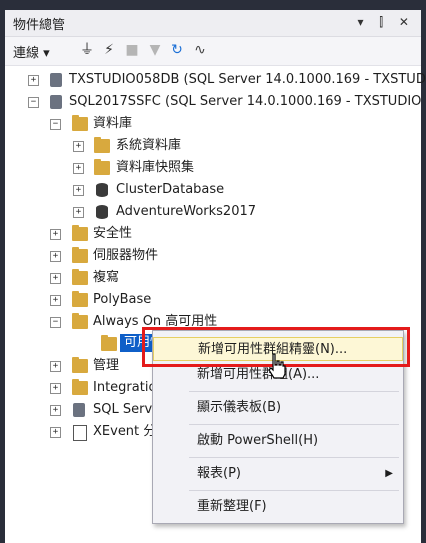 Image resolution: width=426 pixels, height=543 pixels. What do you see at coordinates (278, 507) in the screenshot?
I see `menu-item-refresh: 重新整理(F)` at bounding box center [278, 507].